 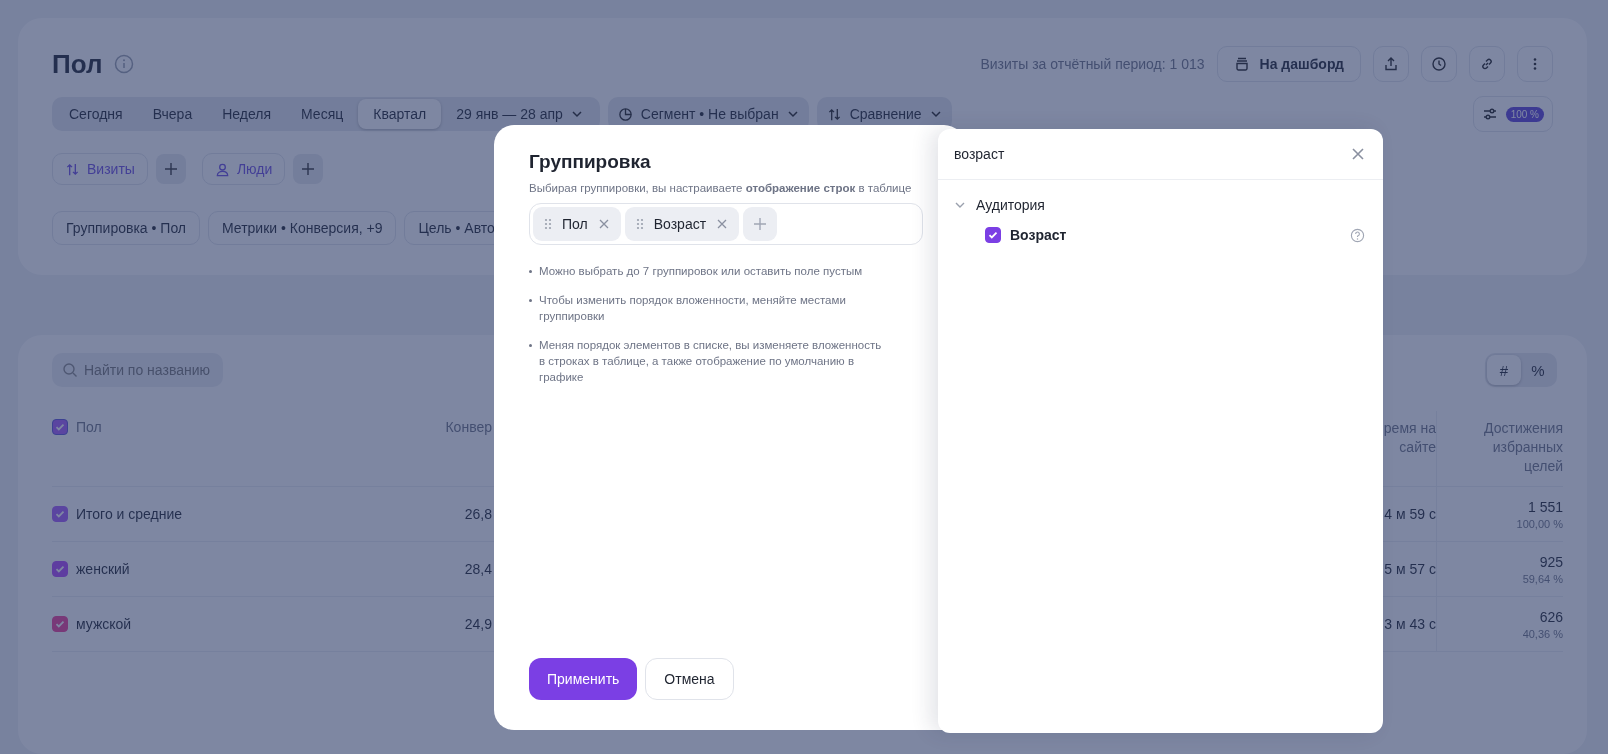 What do you see at coordinates (583, 679) in the screenshot?
I see `apply-button: Применить` at bounding box center [583, 679].